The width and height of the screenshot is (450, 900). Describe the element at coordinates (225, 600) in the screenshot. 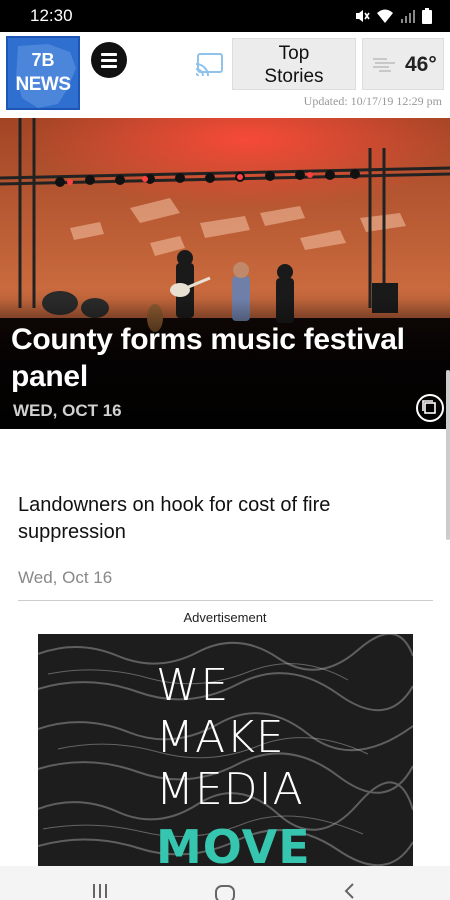

I see `divider` at that location.